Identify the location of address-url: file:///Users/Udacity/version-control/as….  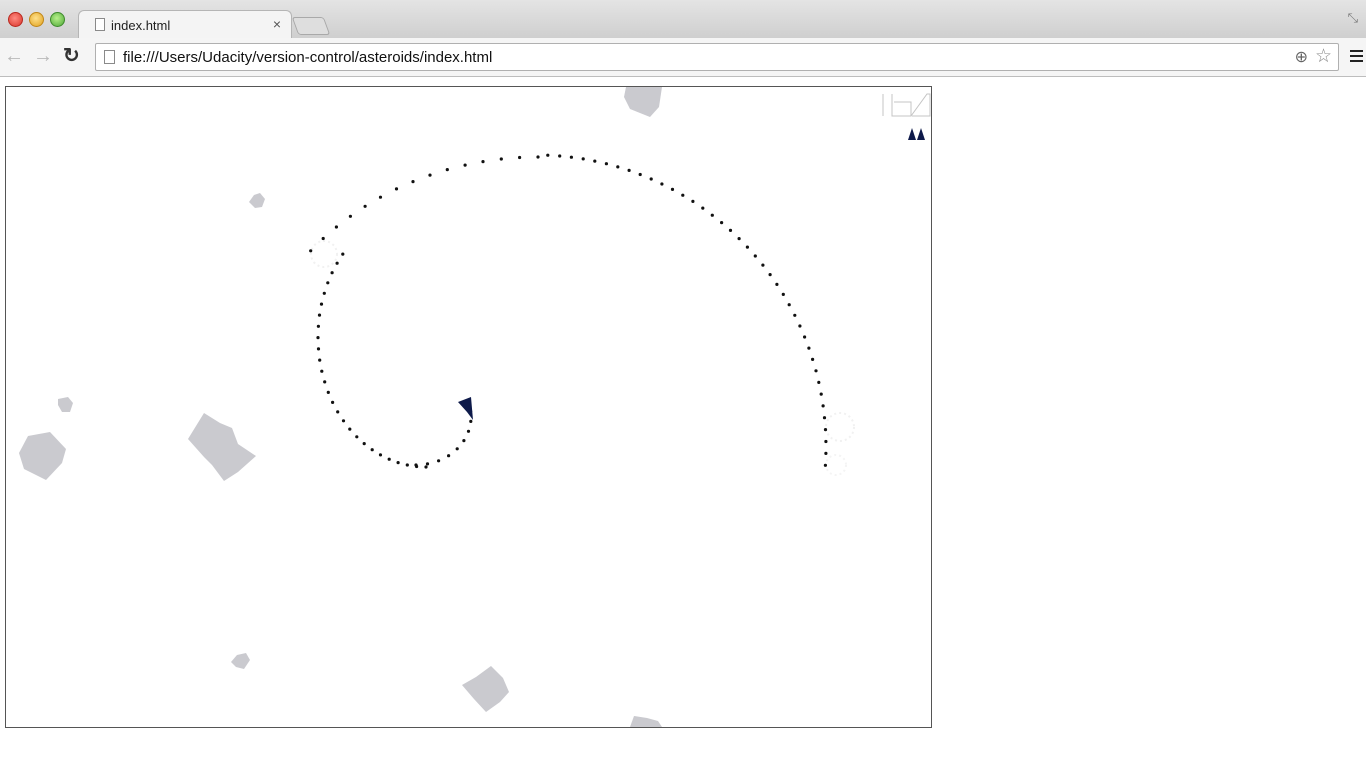
(307, 57).